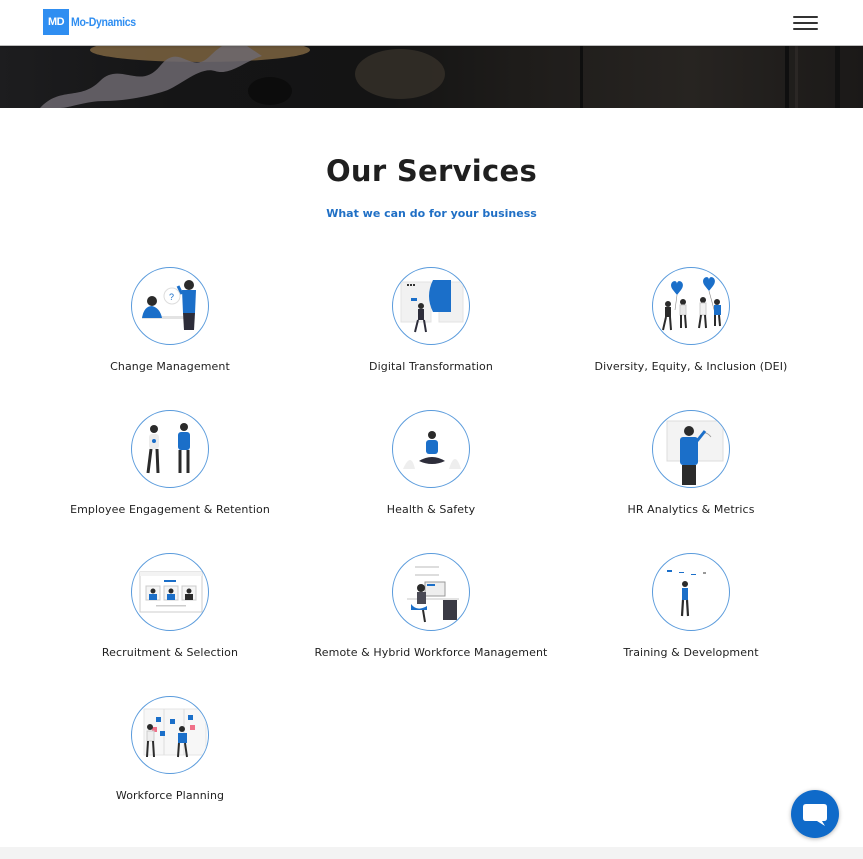  I want to click on video-interview-candidates-illustration, so click(170, 592).